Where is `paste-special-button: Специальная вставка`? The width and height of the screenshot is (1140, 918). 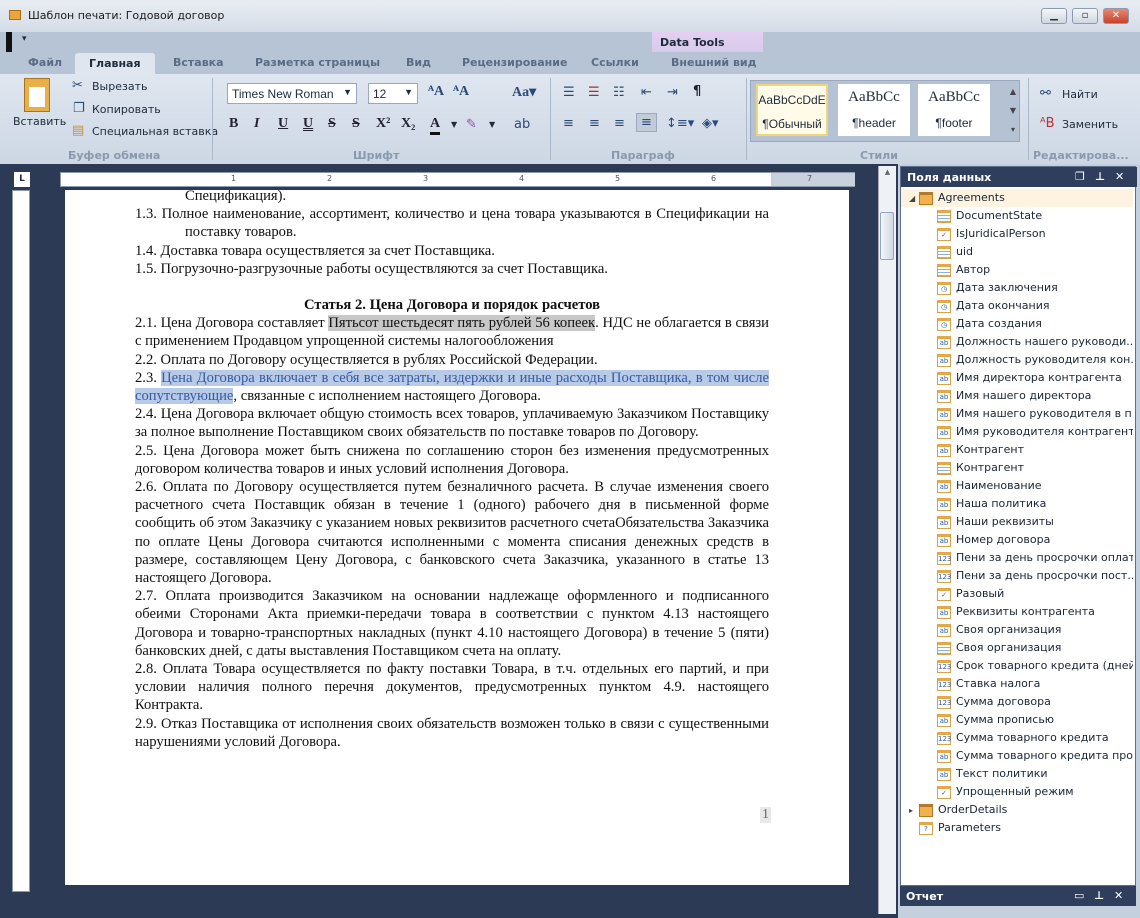 paste-special-button: Специальная вставка is located at coordinates (155, 131).